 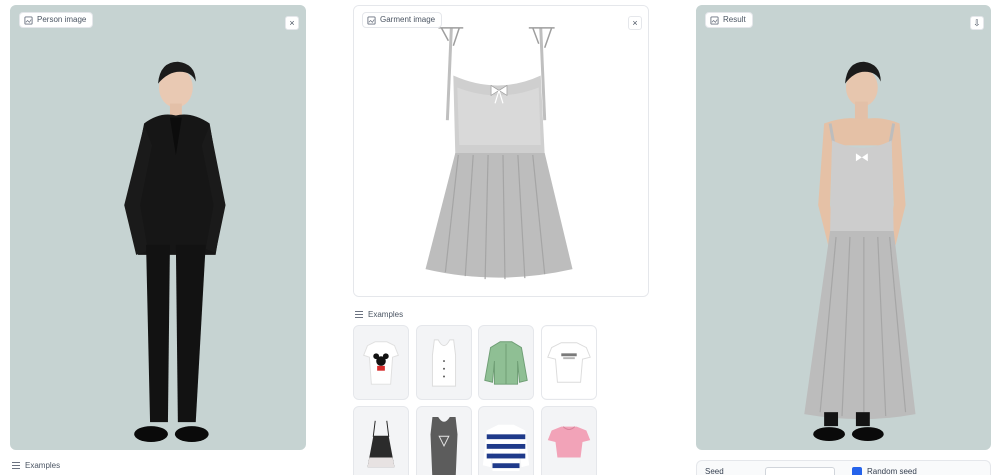 I want to click on example-grey-logo-tank, so click(x=444, y=440).